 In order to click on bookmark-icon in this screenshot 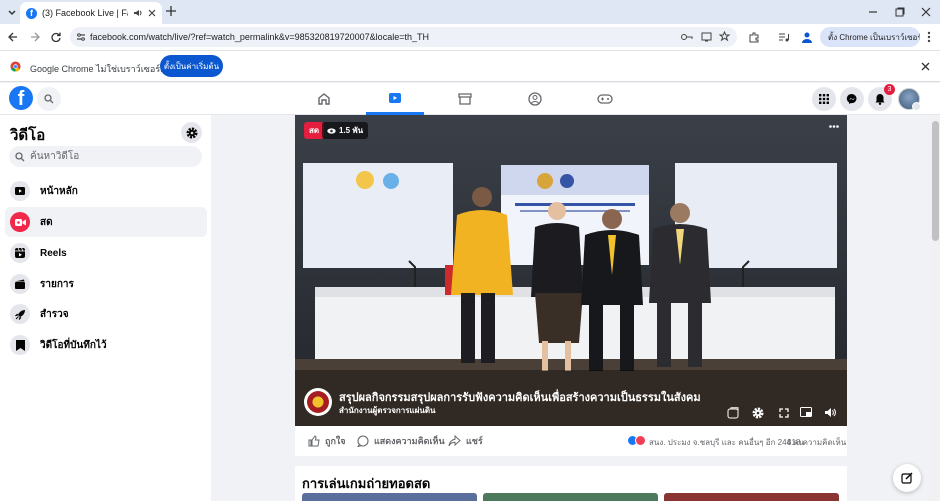, I will do `click(20, 345)`.